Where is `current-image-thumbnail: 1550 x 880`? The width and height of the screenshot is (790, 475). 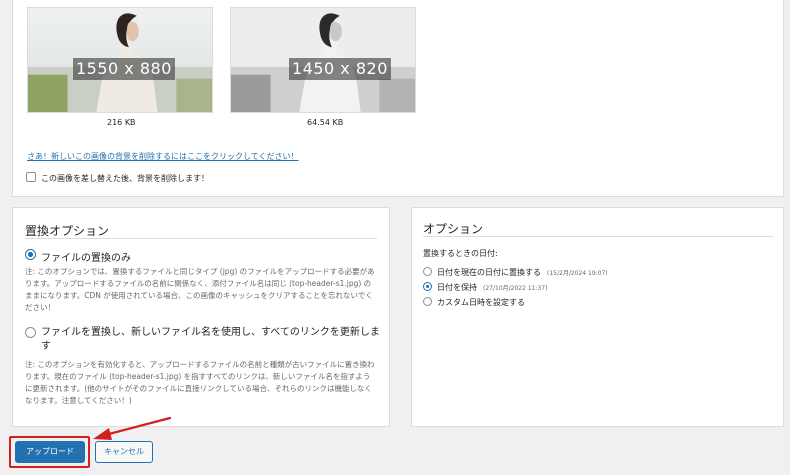 current-image-thumbnail: 1550 x 880 is located at coordinates (120, 60).